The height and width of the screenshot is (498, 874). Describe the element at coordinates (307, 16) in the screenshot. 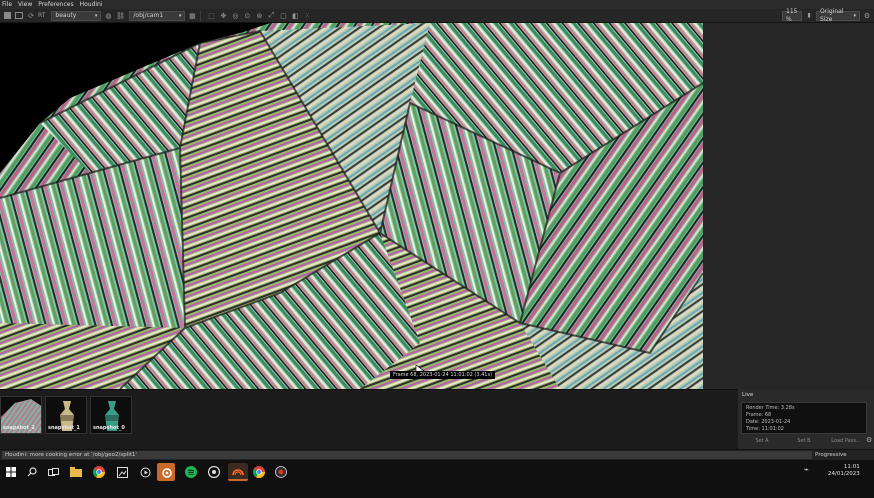

I see `dots-icon: ⁙` at that location.